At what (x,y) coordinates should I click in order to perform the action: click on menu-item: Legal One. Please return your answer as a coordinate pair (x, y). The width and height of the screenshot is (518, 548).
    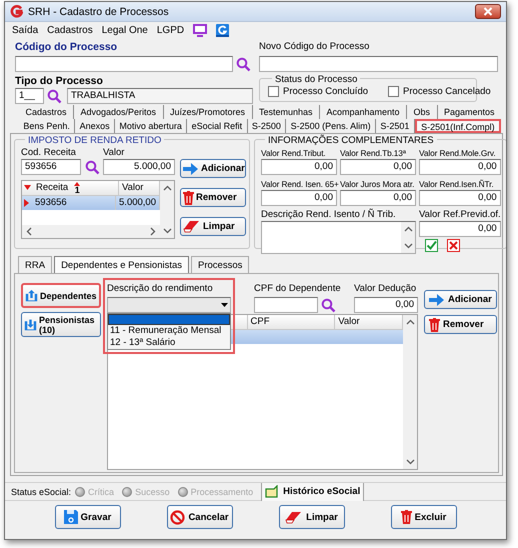
    Looking at the image, I should click on (125, 30).